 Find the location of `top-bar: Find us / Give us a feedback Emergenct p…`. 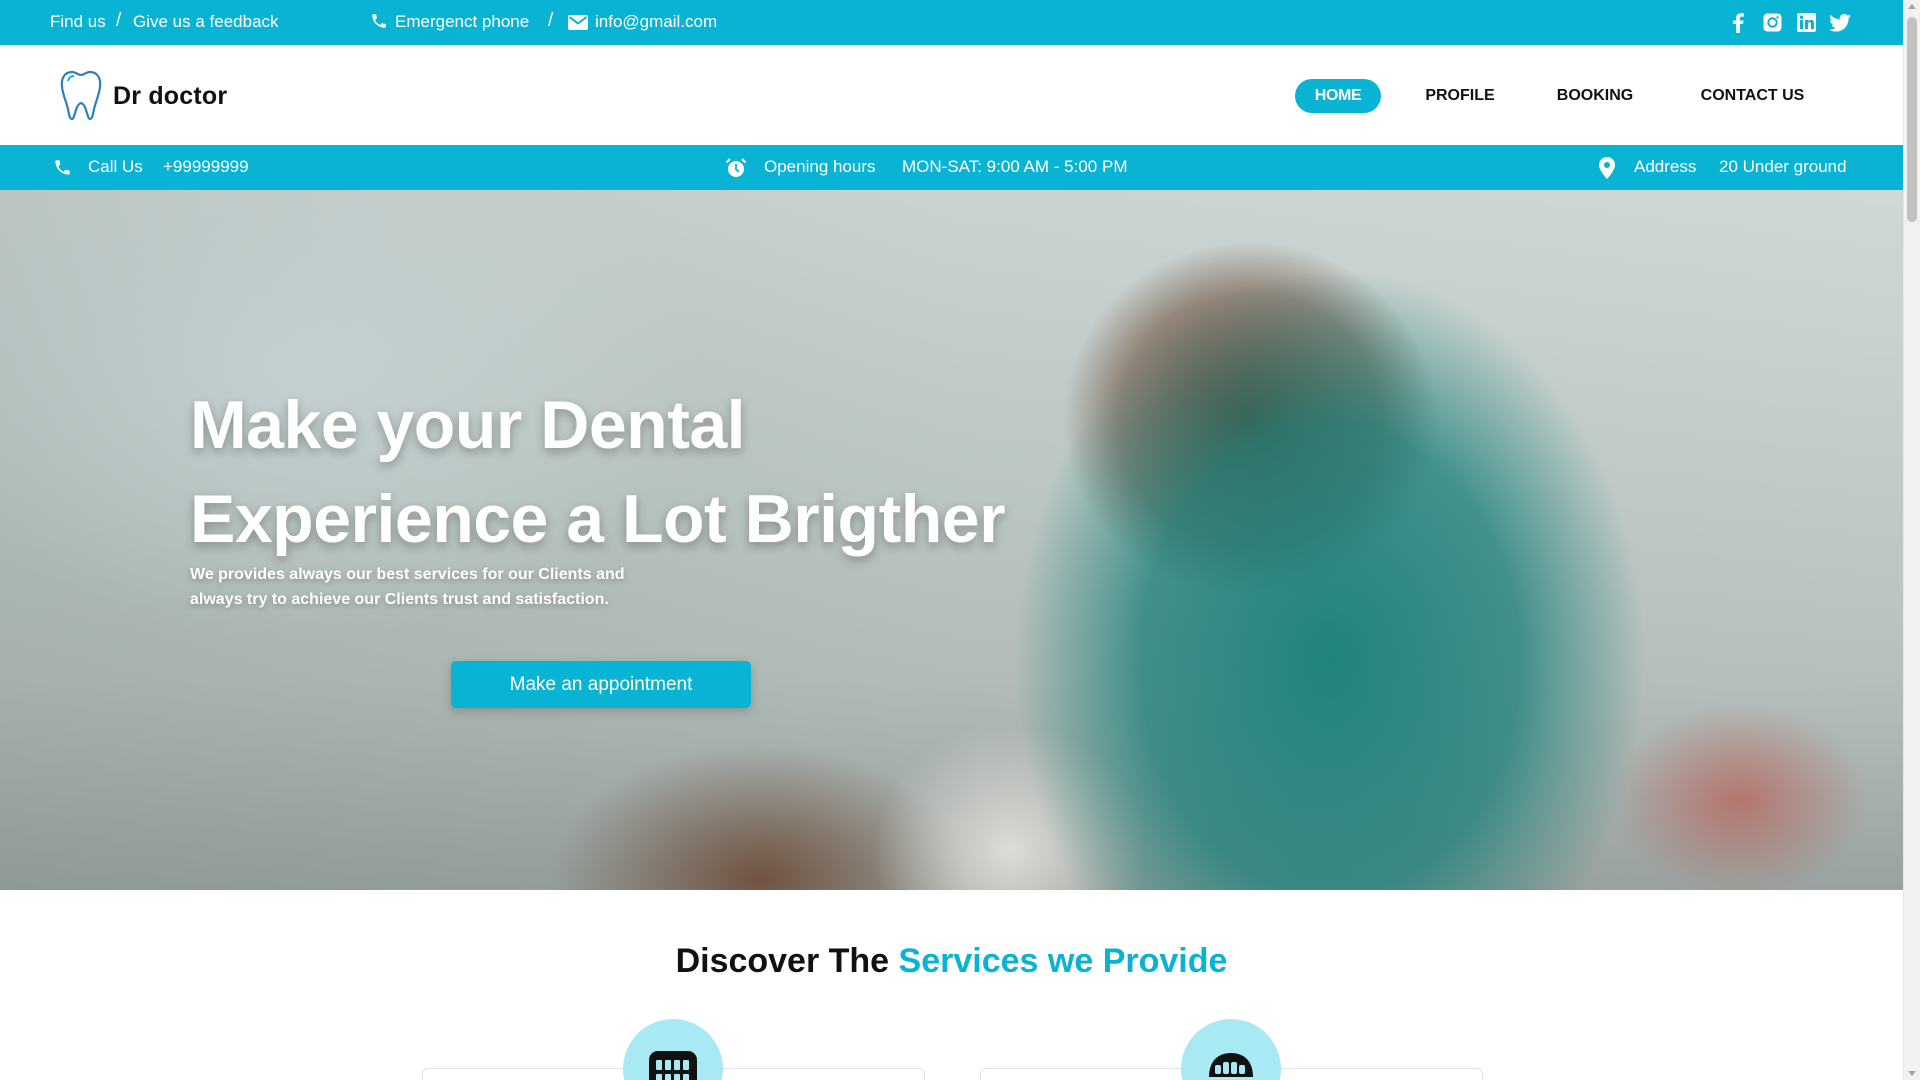

top-bar: Find us / Give us a feedback Emergenct p… is located at coordinates (951, 22).